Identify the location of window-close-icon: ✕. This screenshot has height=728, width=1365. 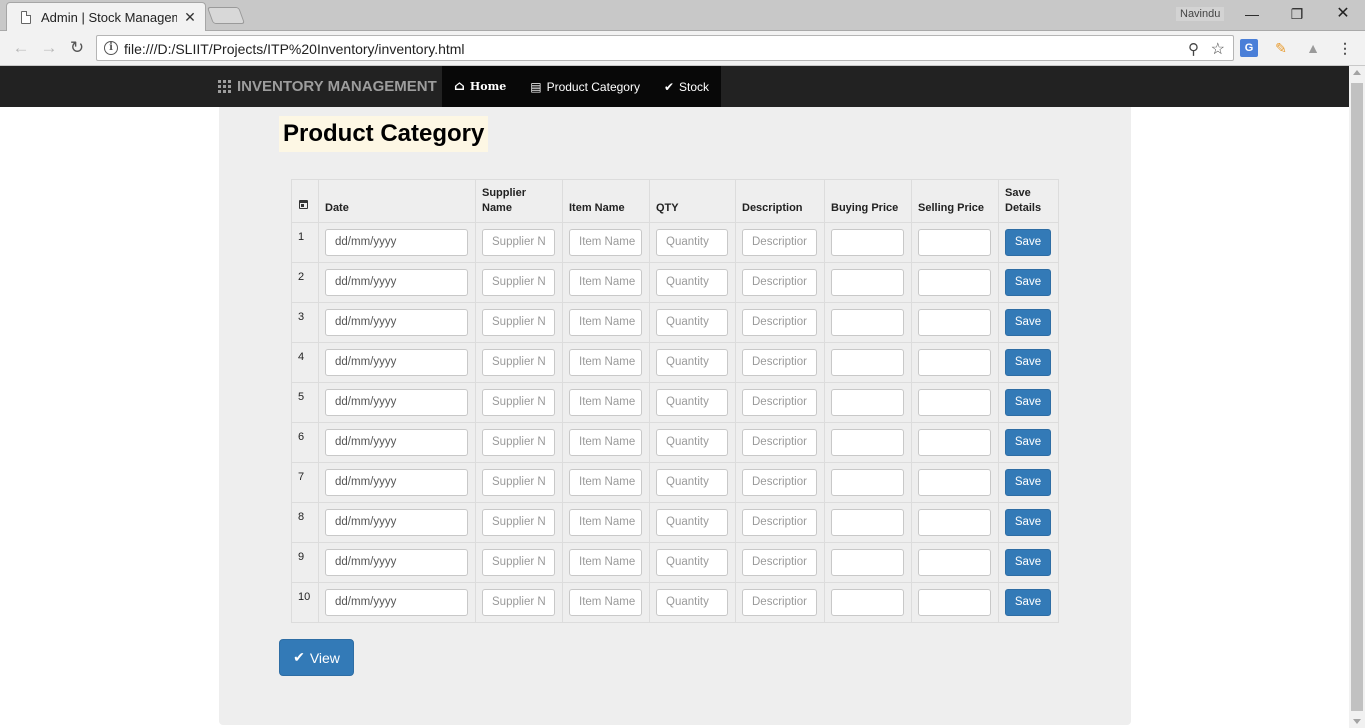
(1343, 14).